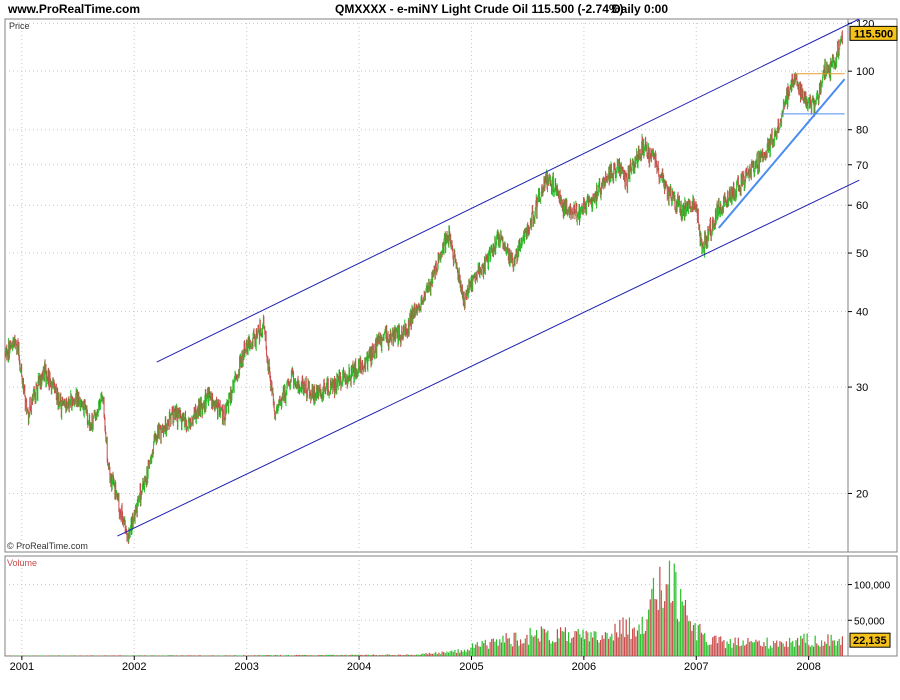  I want to click on last-volume-label: 22,135, so click(870, 641).